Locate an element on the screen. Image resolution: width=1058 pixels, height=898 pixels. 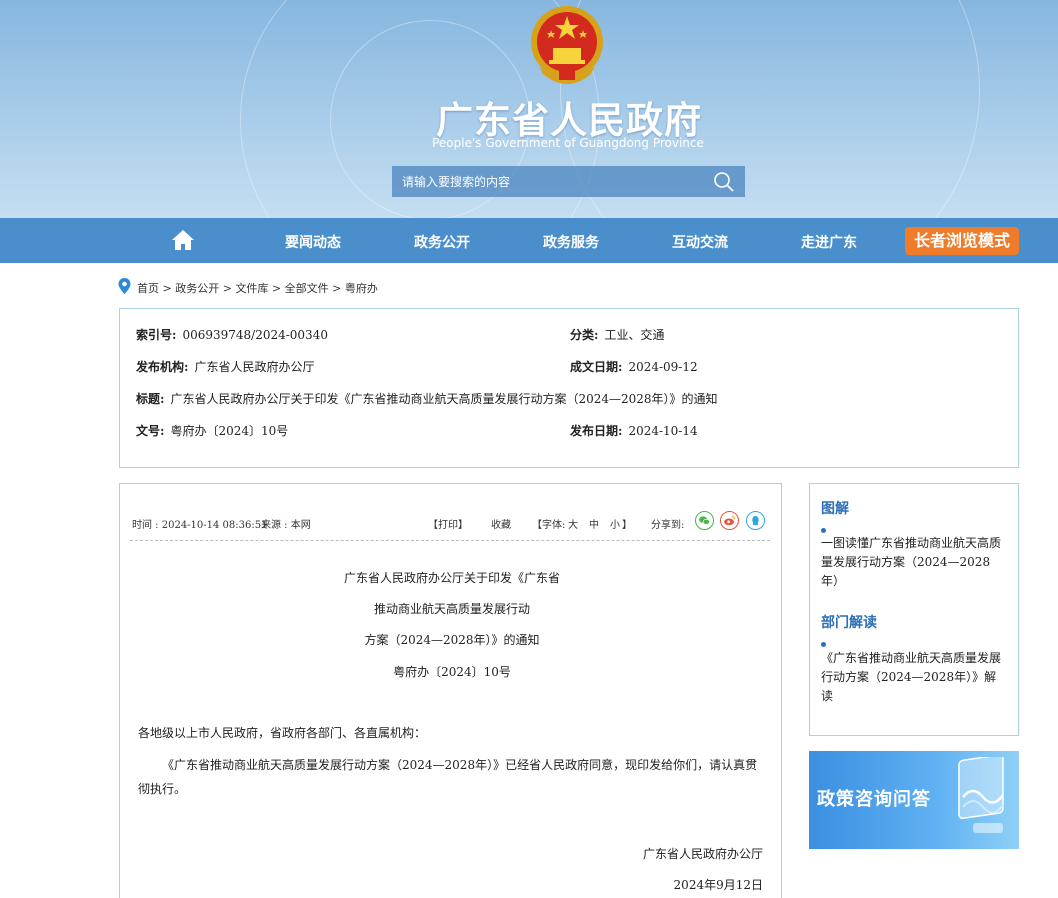
search-bar is located at coordinates (568, 181).